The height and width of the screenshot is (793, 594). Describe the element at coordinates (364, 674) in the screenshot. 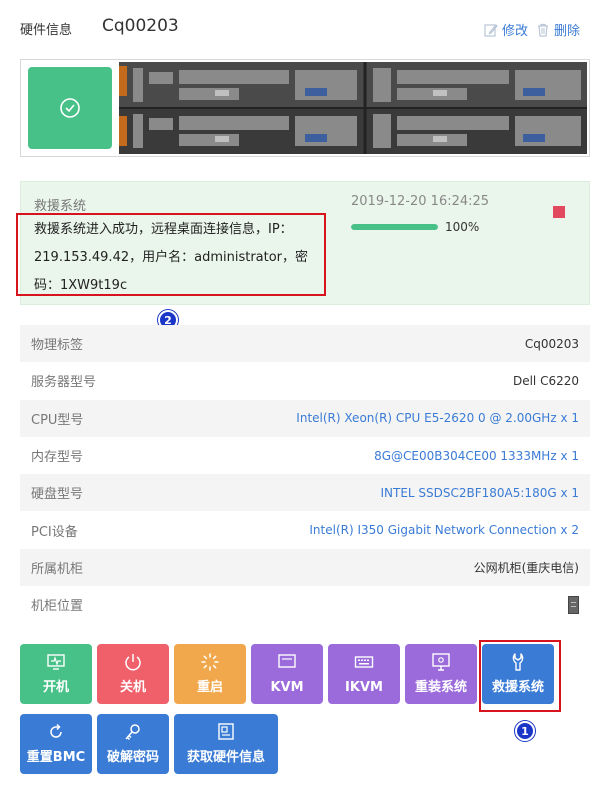

I see `ikvm-button: IKVM` at that location.